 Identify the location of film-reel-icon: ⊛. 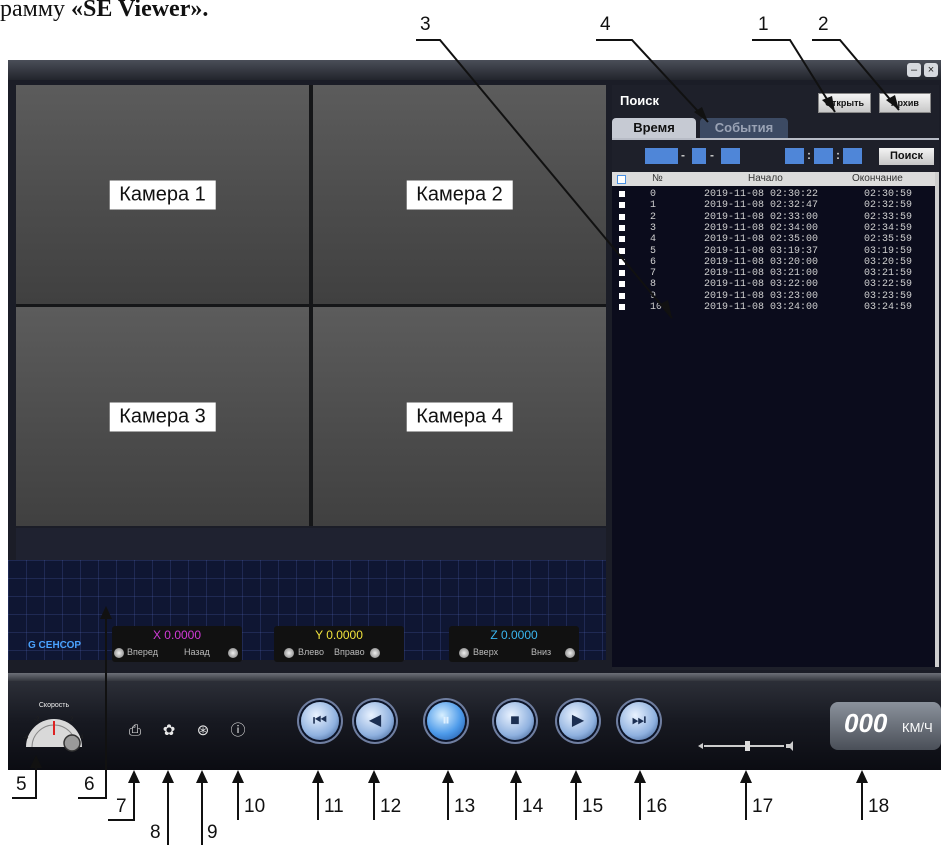
(203, 731).